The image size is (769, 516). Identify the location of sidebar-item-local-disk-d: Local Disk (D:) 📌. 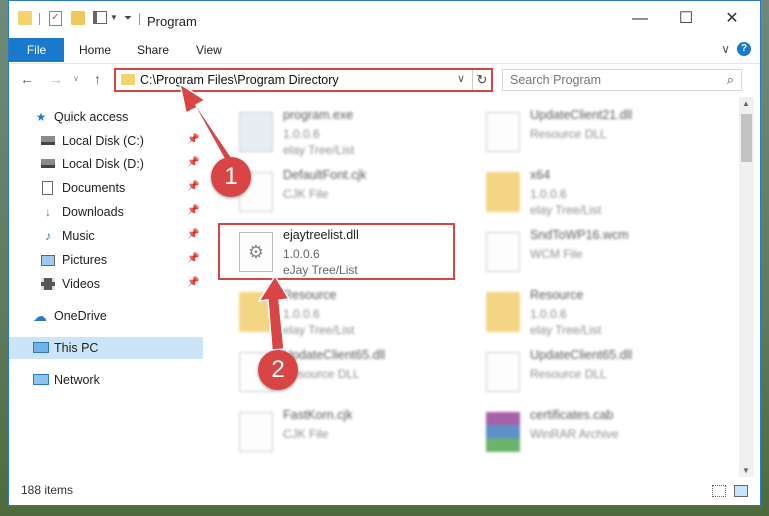
(106, 164).